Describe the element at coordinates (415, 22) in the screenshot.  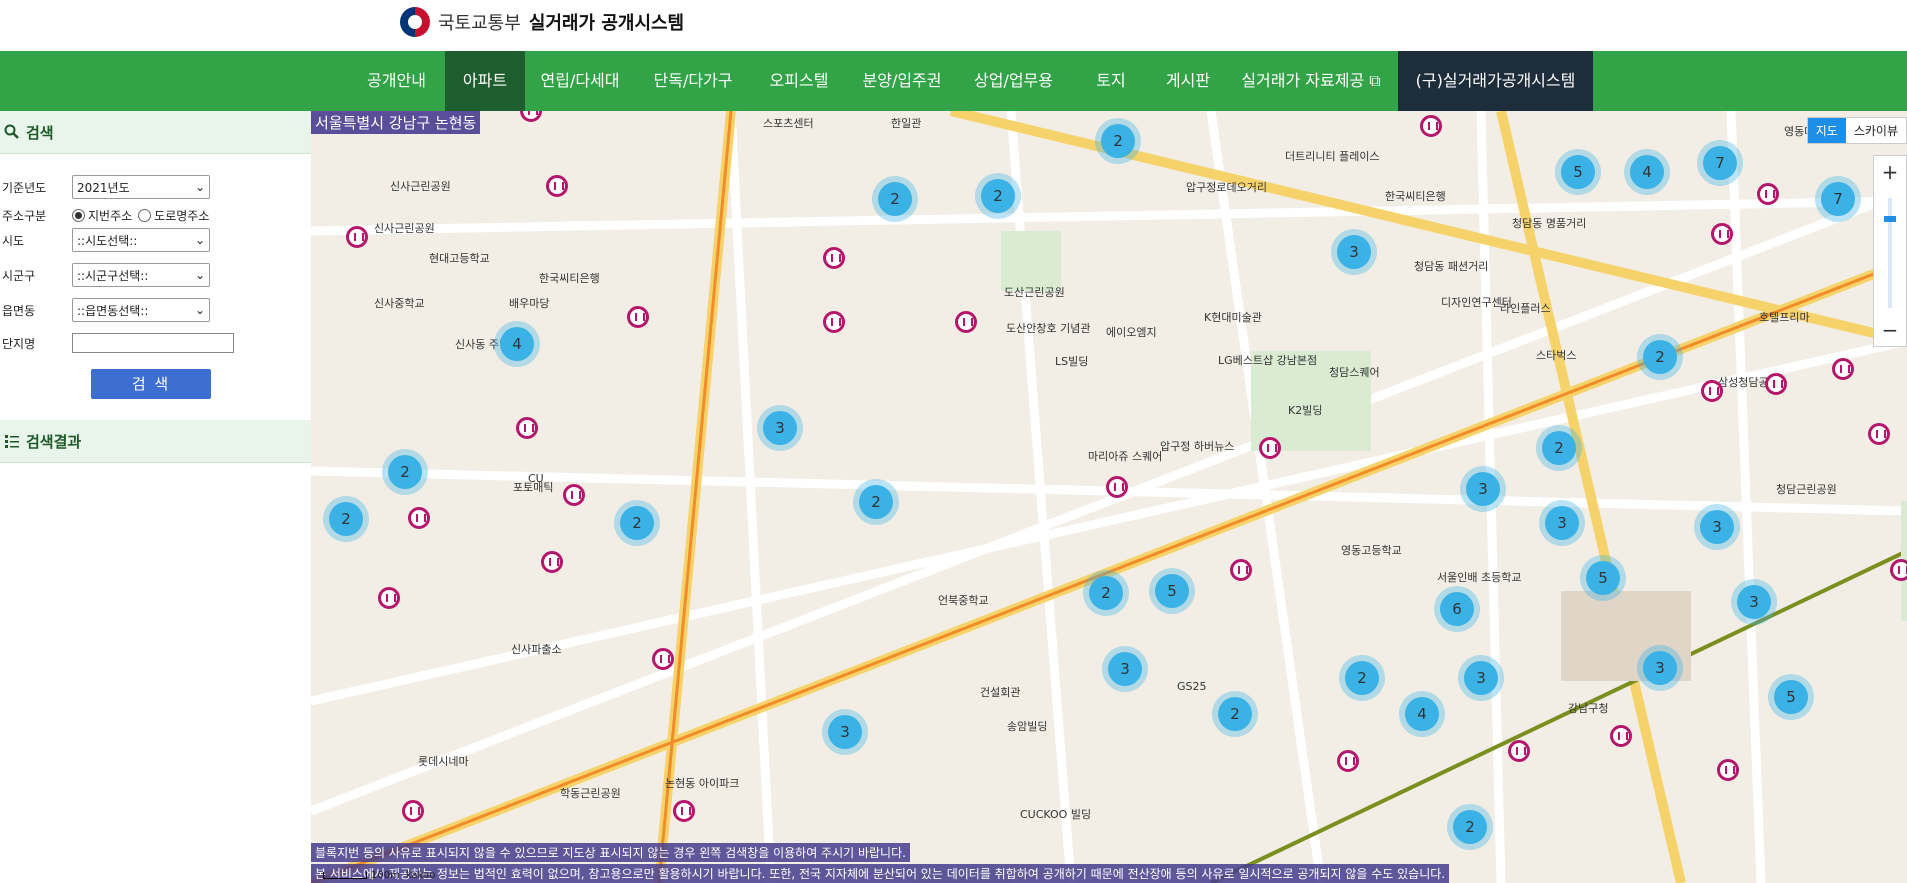
I see `government-emblem-icon` at that location.